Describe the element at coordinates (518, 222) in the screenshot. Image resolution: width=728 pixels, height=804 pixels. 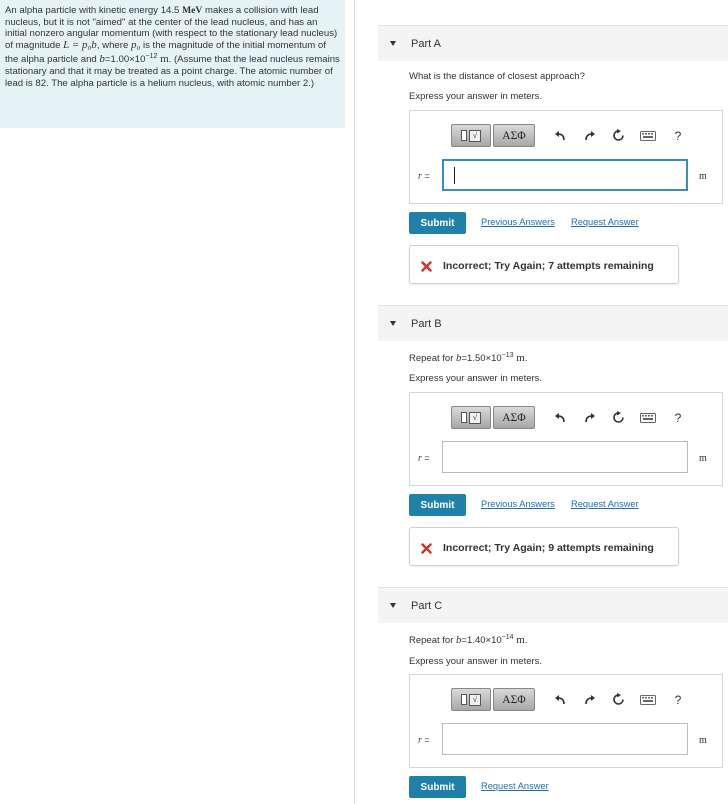
I see `part-a-previous-answers-link: Previous Answers` at that location.